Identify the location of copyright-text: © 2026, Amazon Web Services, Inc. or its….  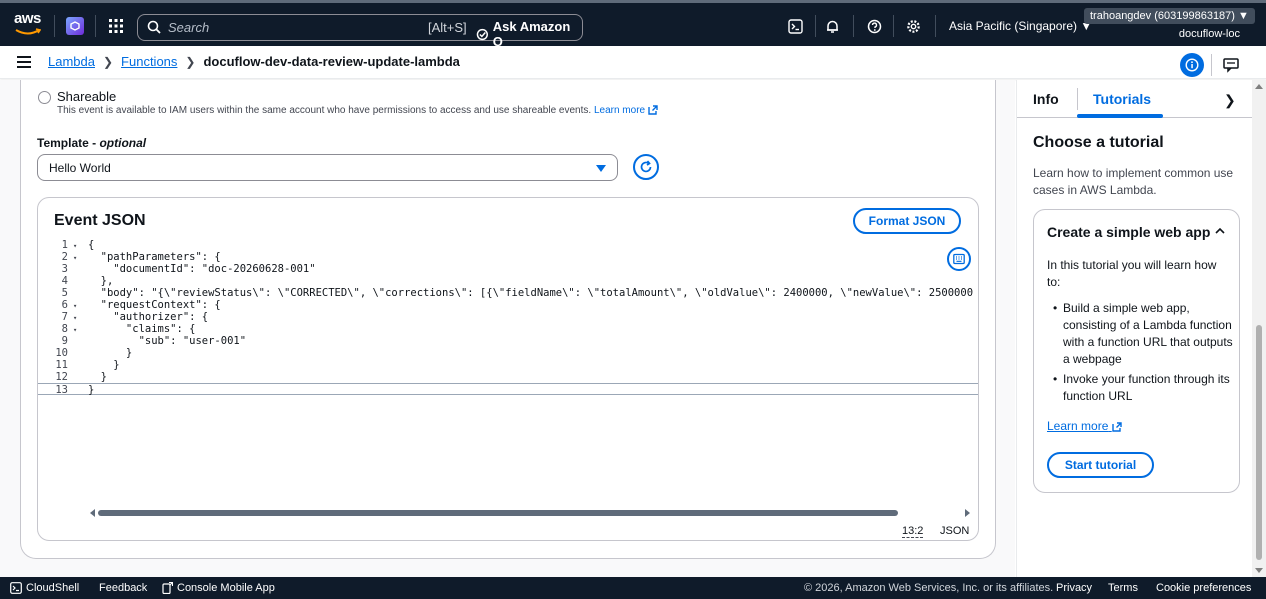
(929, 588).